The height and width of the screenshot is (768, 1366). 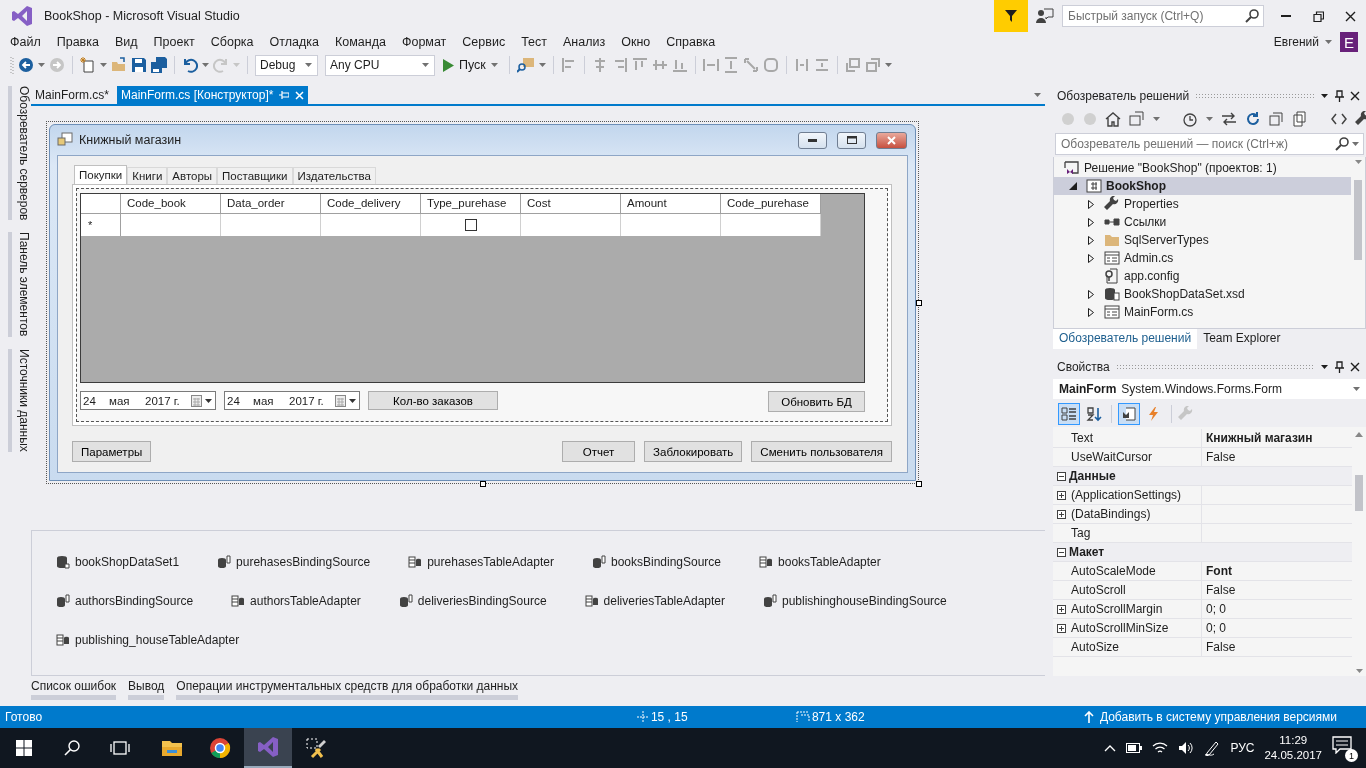 What do you see at coordinates (1202, 186) in the screenshot?
I see `tree-item: BookShop` at bounding box center [1202, 186].